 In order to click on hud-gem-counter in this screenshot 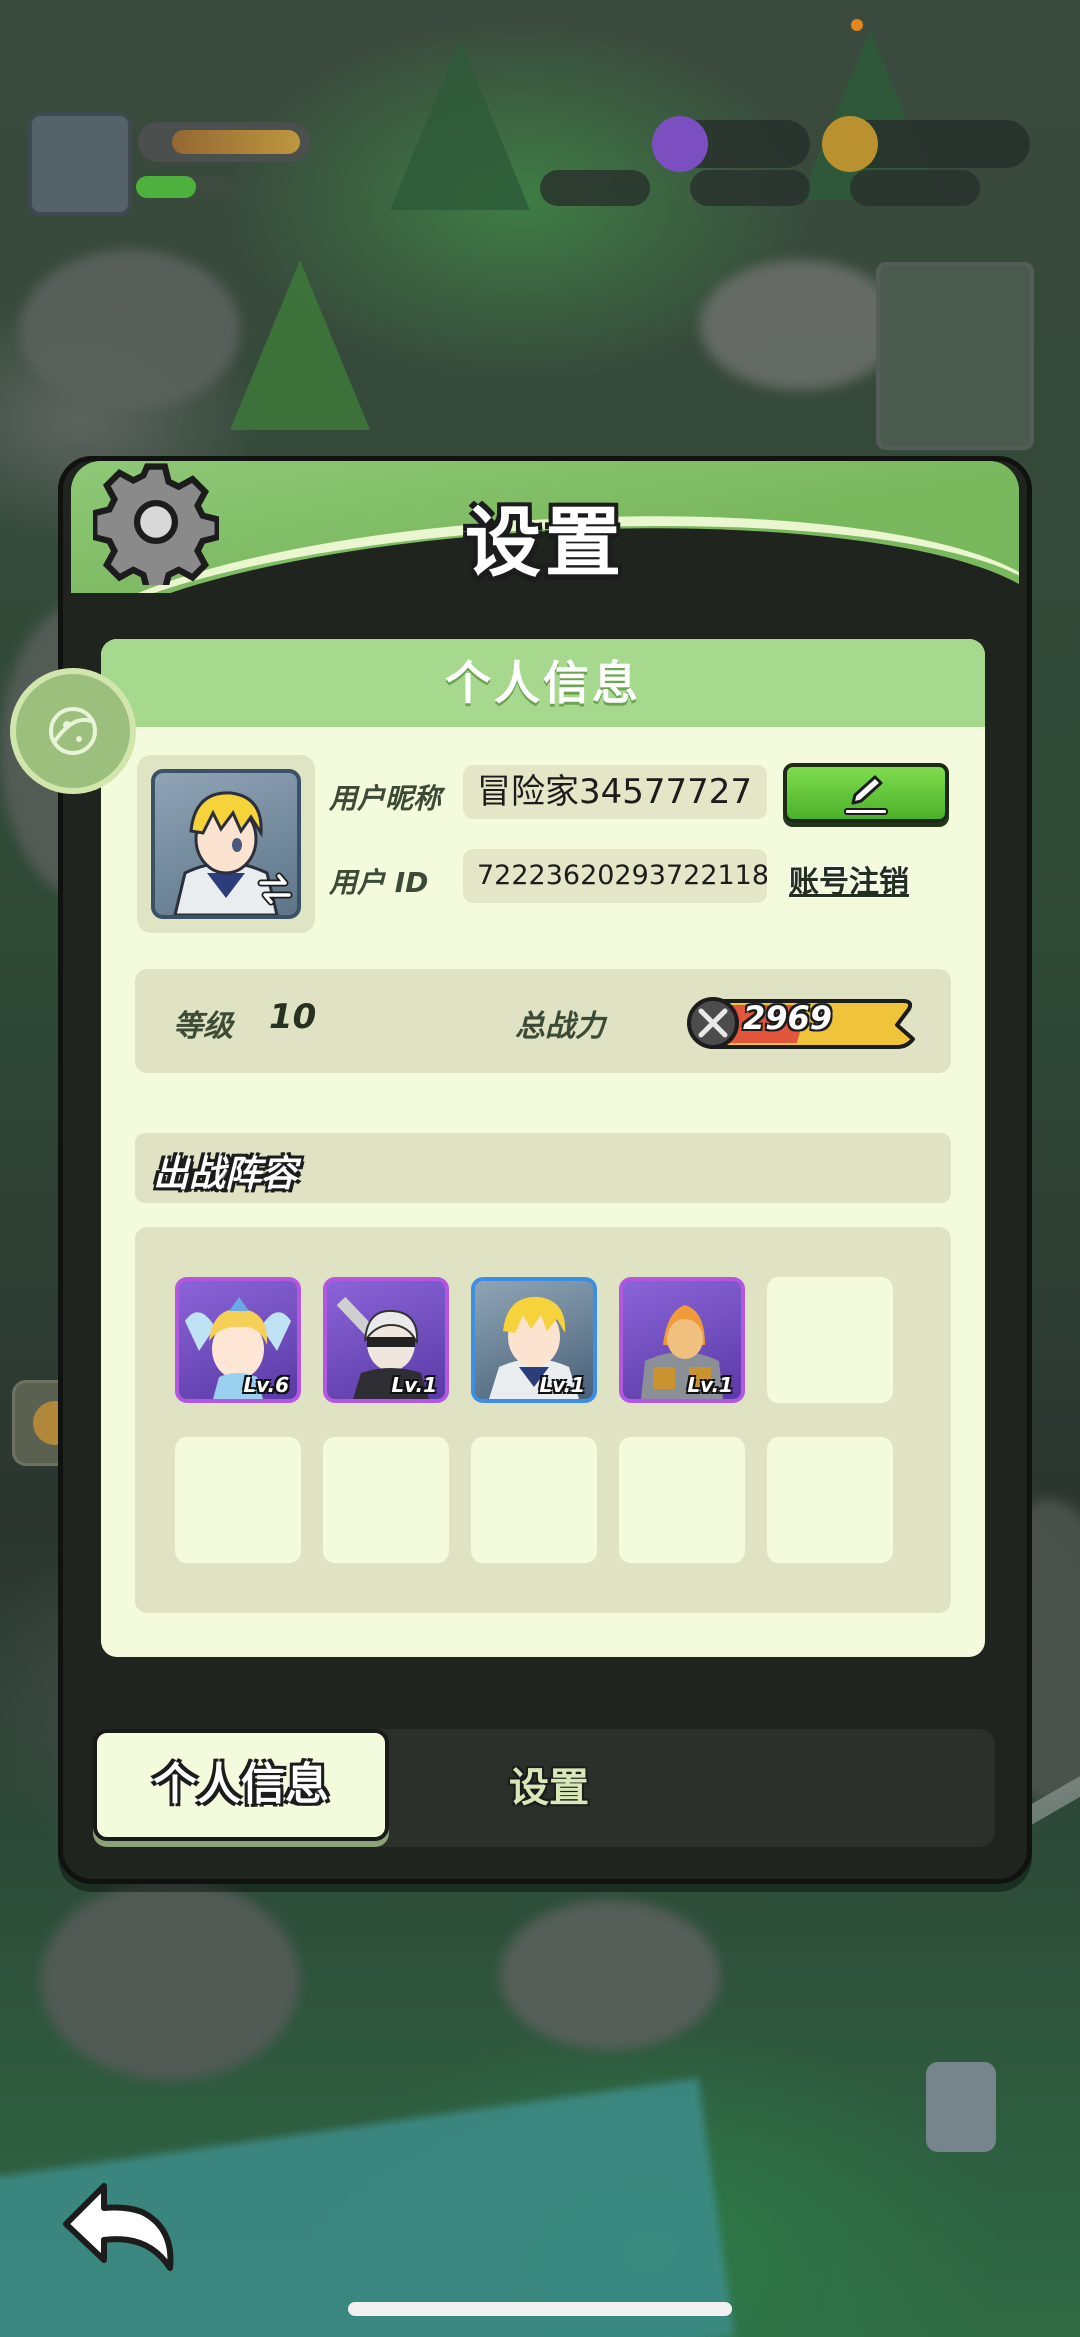, I will do `click(731, 144)`.